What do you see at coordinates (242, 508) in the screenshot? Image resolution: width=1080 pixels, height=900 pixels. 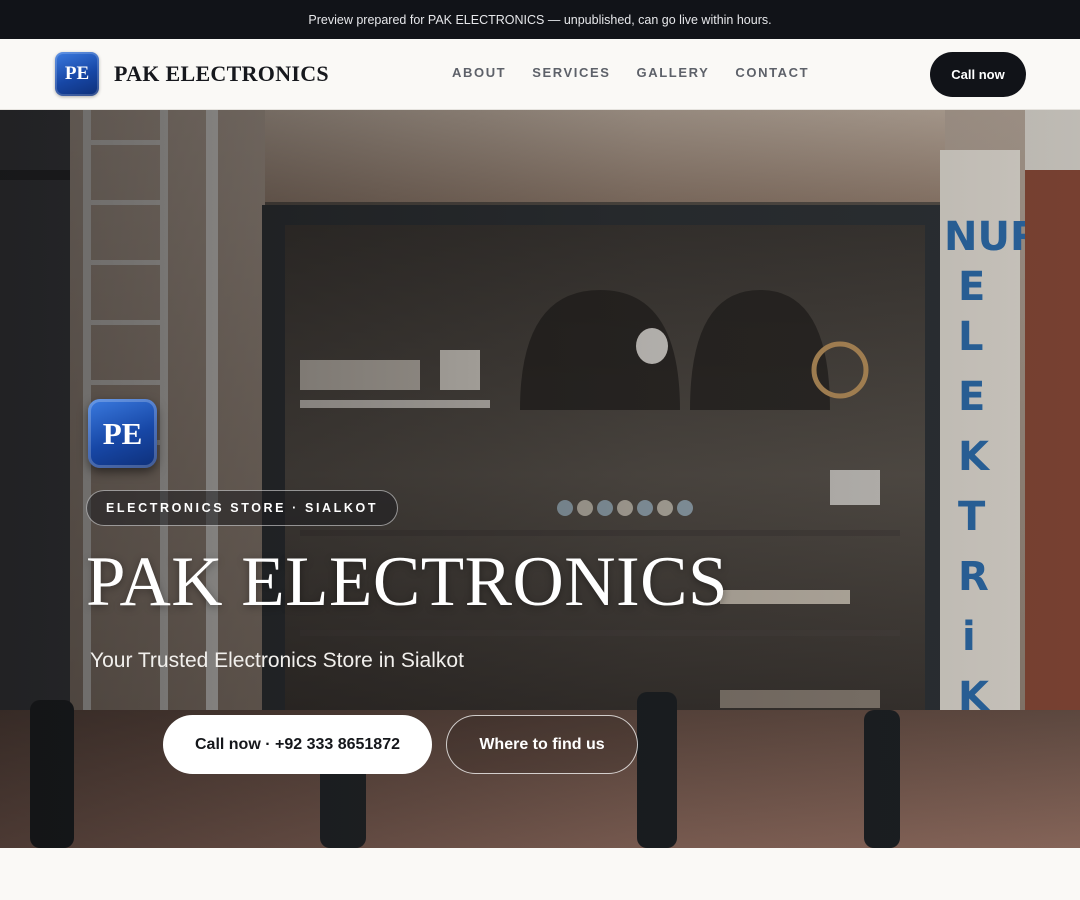 I see `hero-badge: ELECTRONICS STORE · SIALKOT` at bounding box center [242, 508].